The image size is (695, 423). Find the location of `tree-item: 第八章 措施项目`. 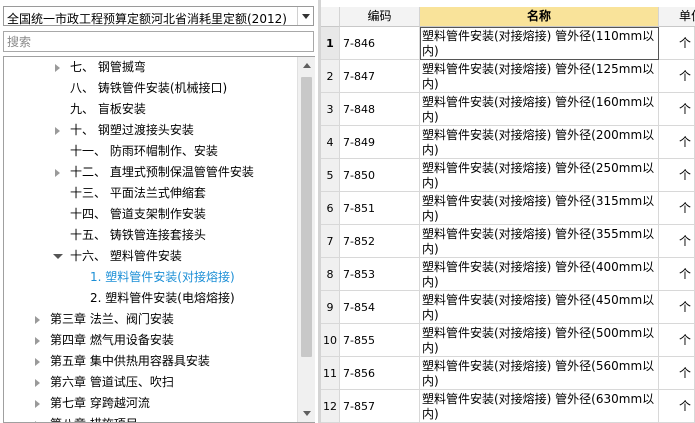

tree-item: 第八章 措施项目 is located at coordinates (150, 418).